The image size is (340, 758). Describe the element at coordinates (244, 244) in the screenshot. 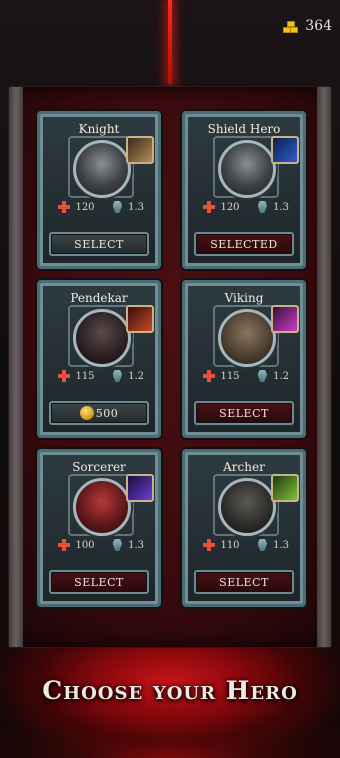

I see `selected-button: SELECTED` at that location.